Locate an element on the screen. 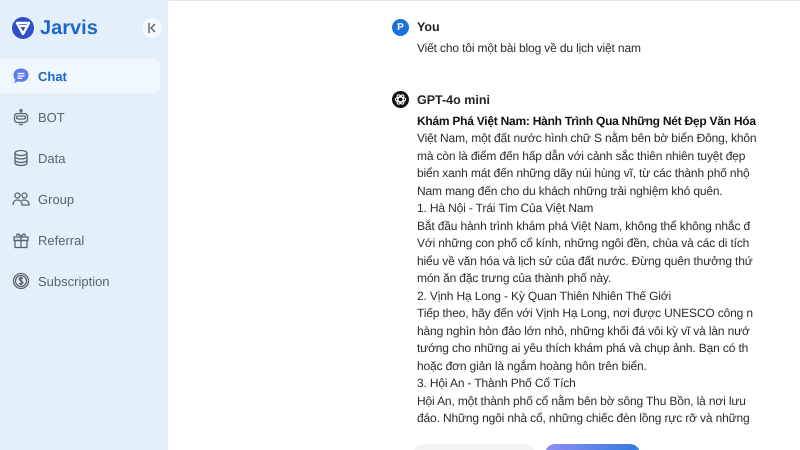 Image resolution: width=800 pixels, height=450 pixels. people-icon is located at coordinates (21, 199).